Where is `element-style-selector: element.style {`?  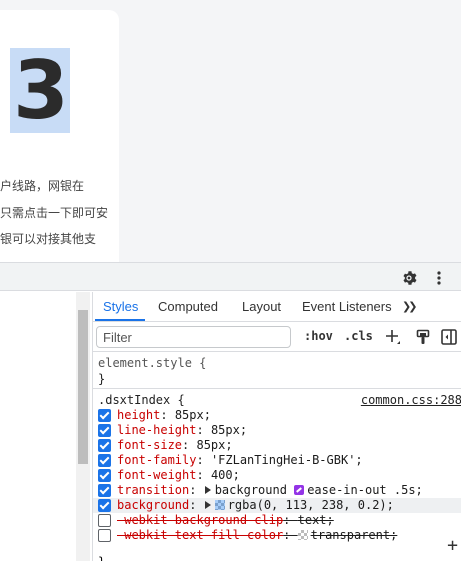 element-style-selector: element.style { is located at coordinates (152, 363).